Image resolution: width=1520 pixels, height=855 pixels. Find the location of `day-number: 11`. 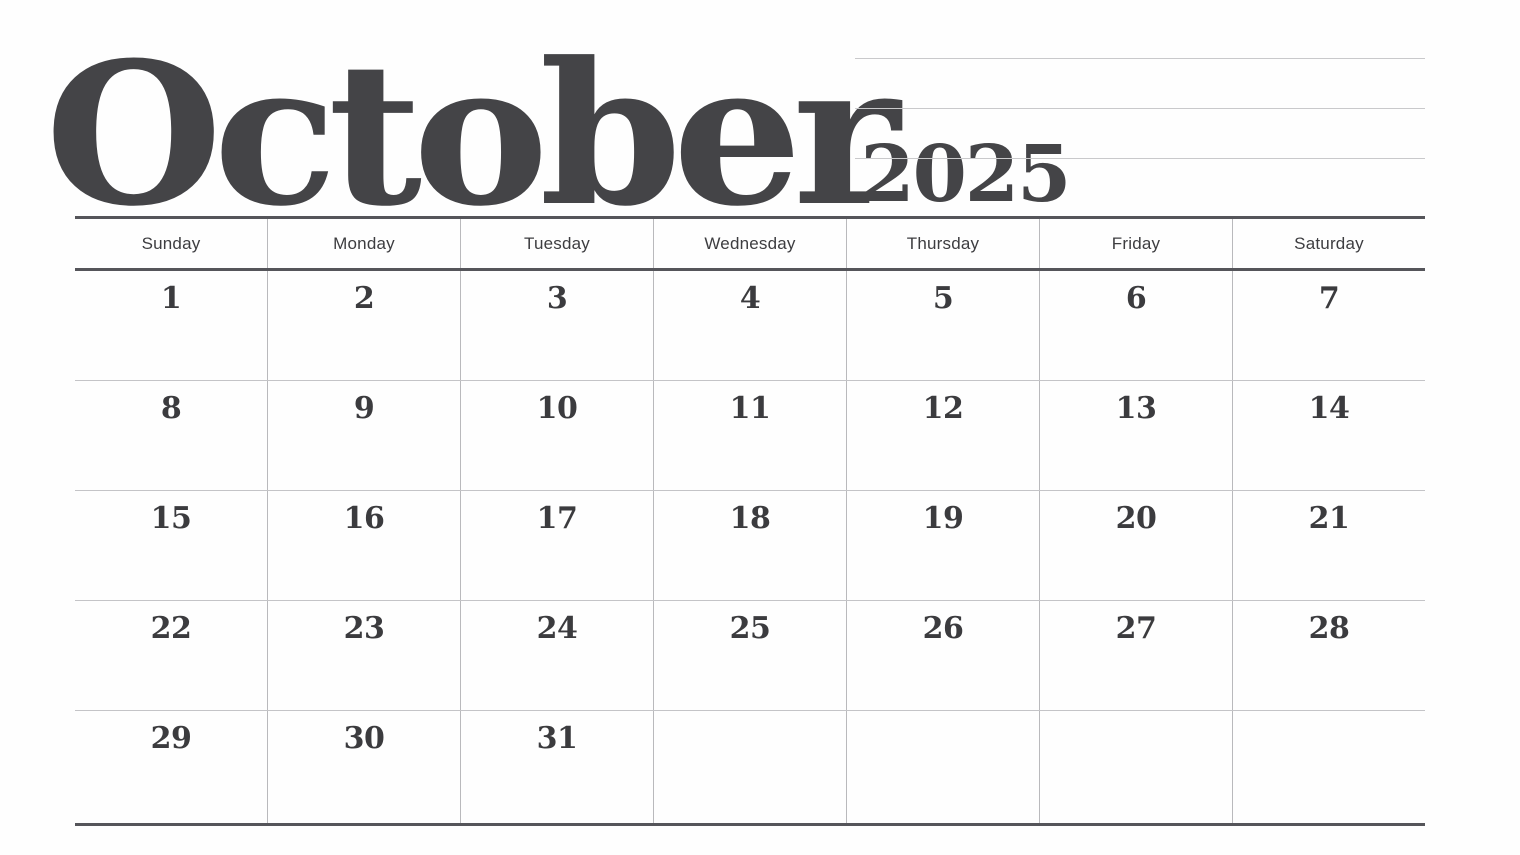

day-number: 11 is located at coordinates (750, 408).